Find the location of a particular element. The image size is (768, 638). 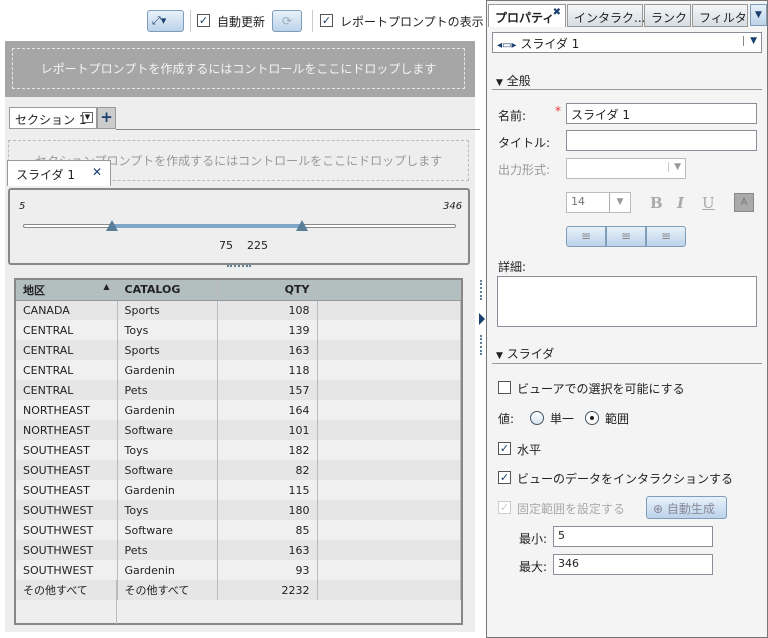

section-tab-label: セクション 1 is located at coordinates (51, 120).